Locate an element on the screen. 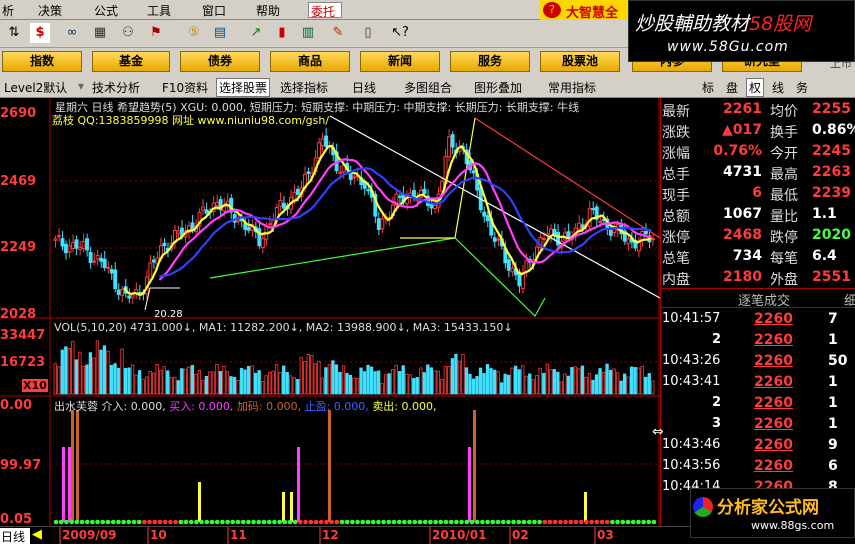  quote-value: 2551 is located at coordinates (831, 277).